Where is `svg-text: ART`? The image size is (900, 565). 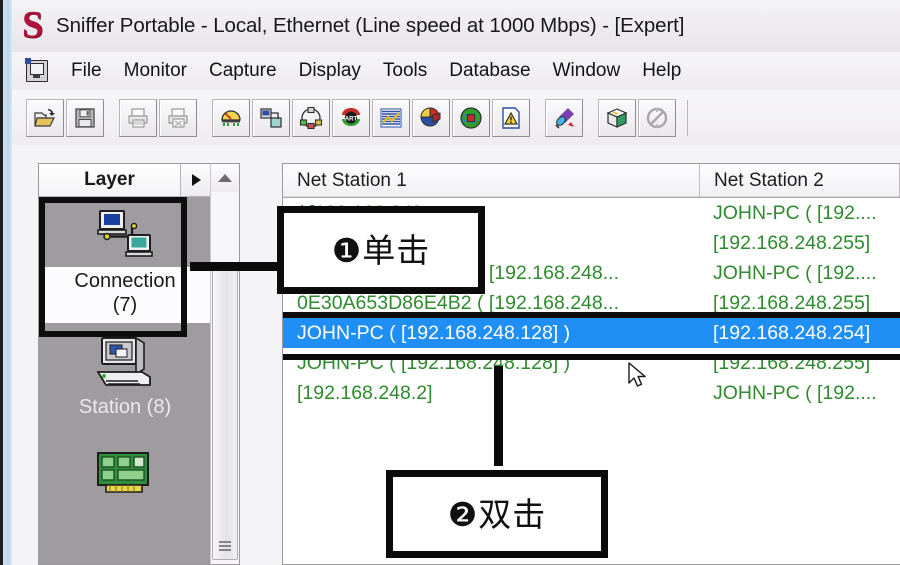
svg-text: ART is located at coordinates (351, 119).